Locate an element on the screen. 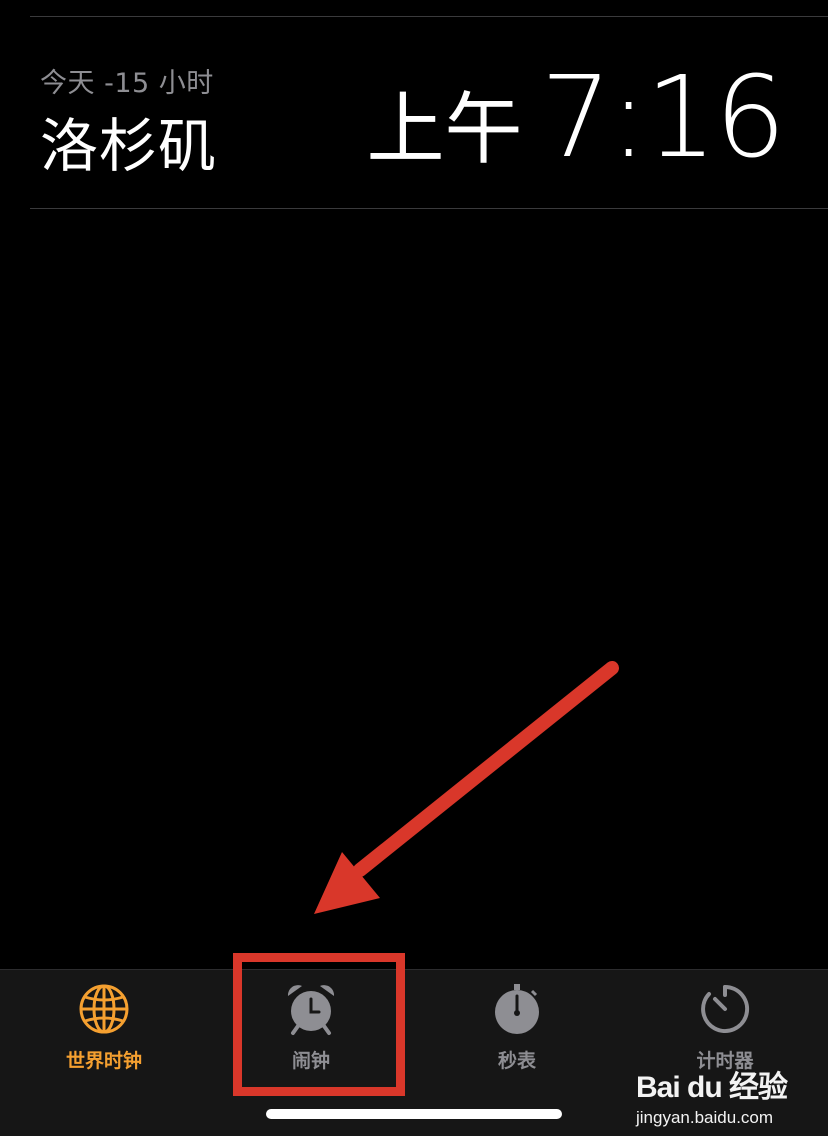  home-indicator is located at coordinates (414, 1114).